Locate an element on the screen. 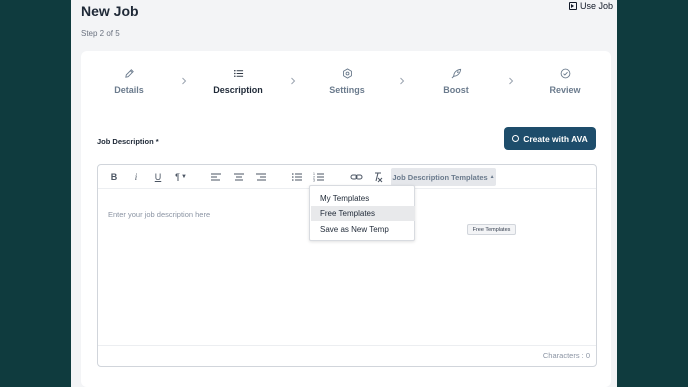  job-description-label: Job Description * is located at coordinates (128, 141).